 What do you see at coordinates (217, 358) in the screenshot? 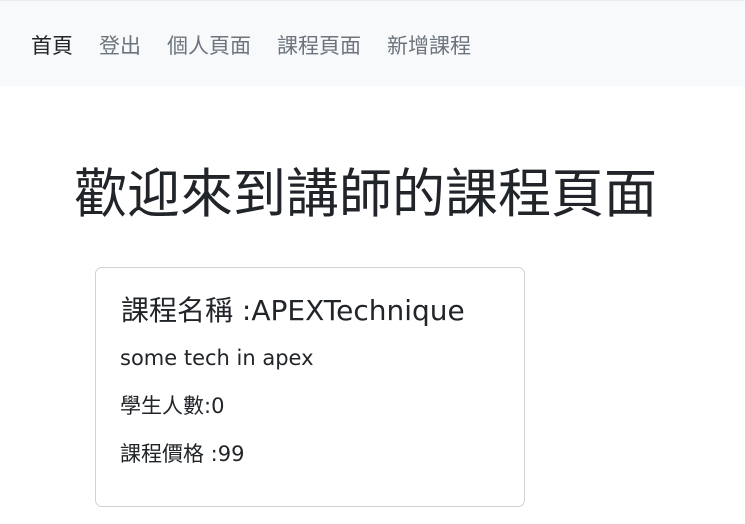
I see `course-description: some tech in apex` at bounding box center [217, 358].